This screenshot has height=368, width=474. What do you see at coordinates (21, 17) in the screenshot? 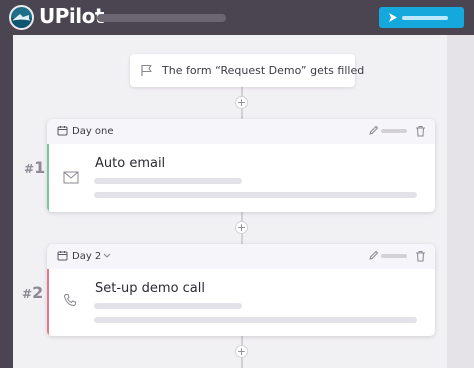
I see `logo-icon` at bounding box center [21, 17].